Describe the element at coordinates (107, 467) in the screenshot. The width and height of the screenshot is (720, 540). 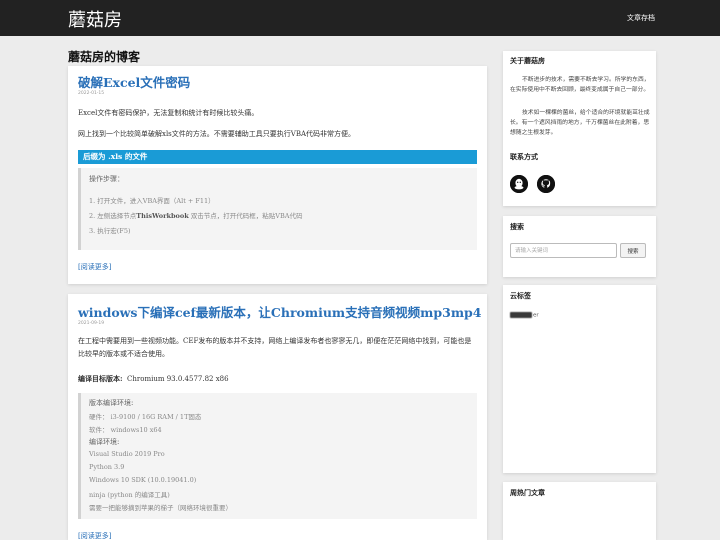
I see `env-line: Python 3.9` at that location.